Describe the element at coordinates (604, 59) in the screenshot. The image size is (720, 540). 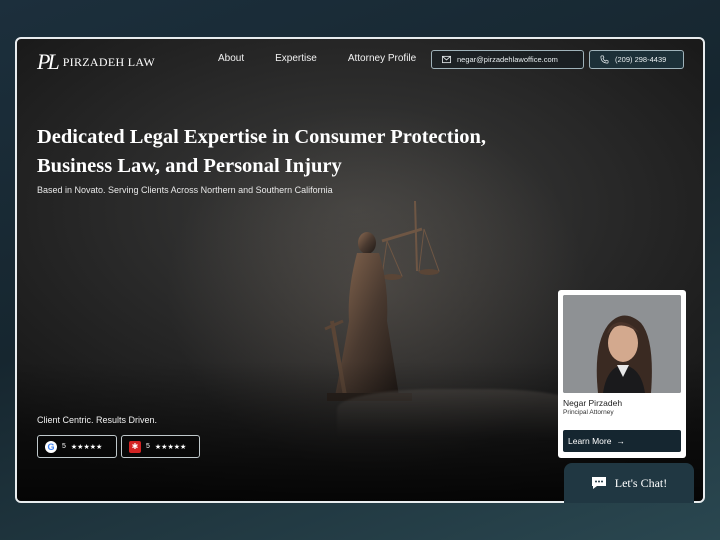
I see `phone-icon` at that location.